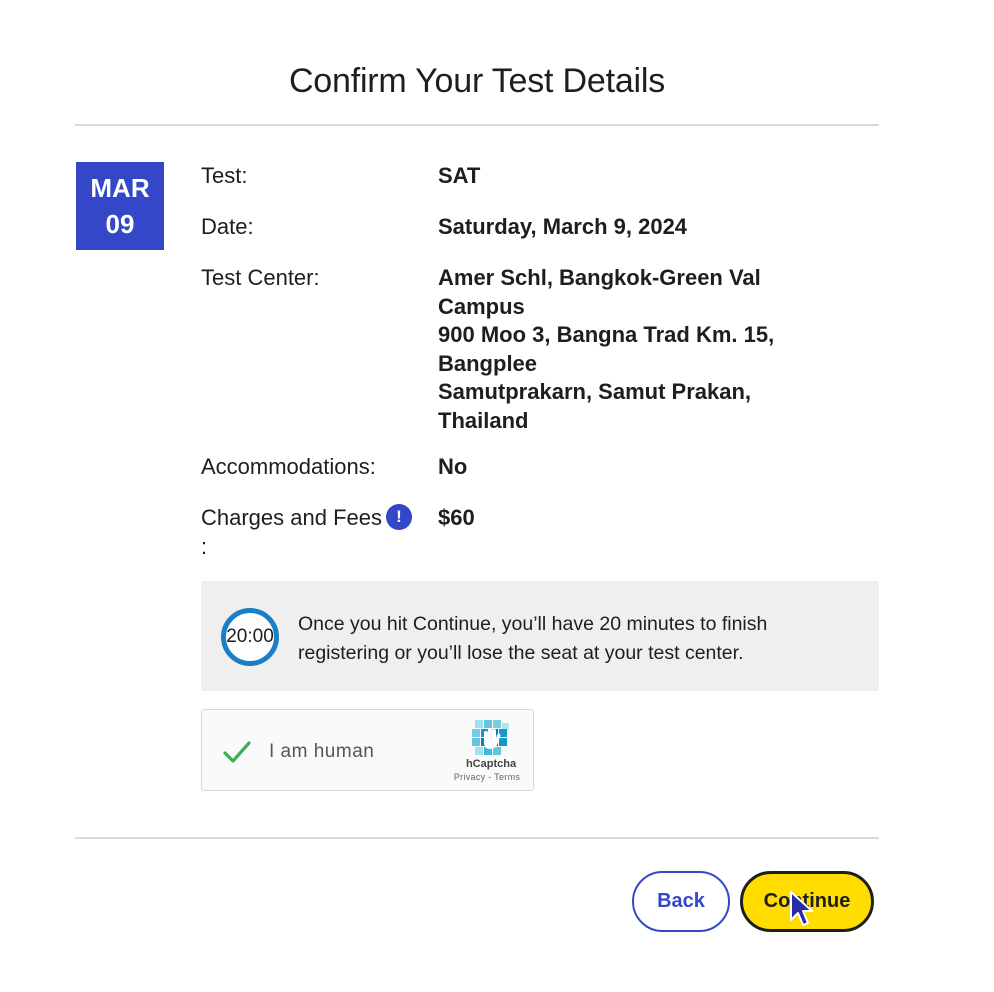 Image resolution: width=994 pixels, height=992 pixels. I want to click on mouse-cursor-icon, so click(801, 908).